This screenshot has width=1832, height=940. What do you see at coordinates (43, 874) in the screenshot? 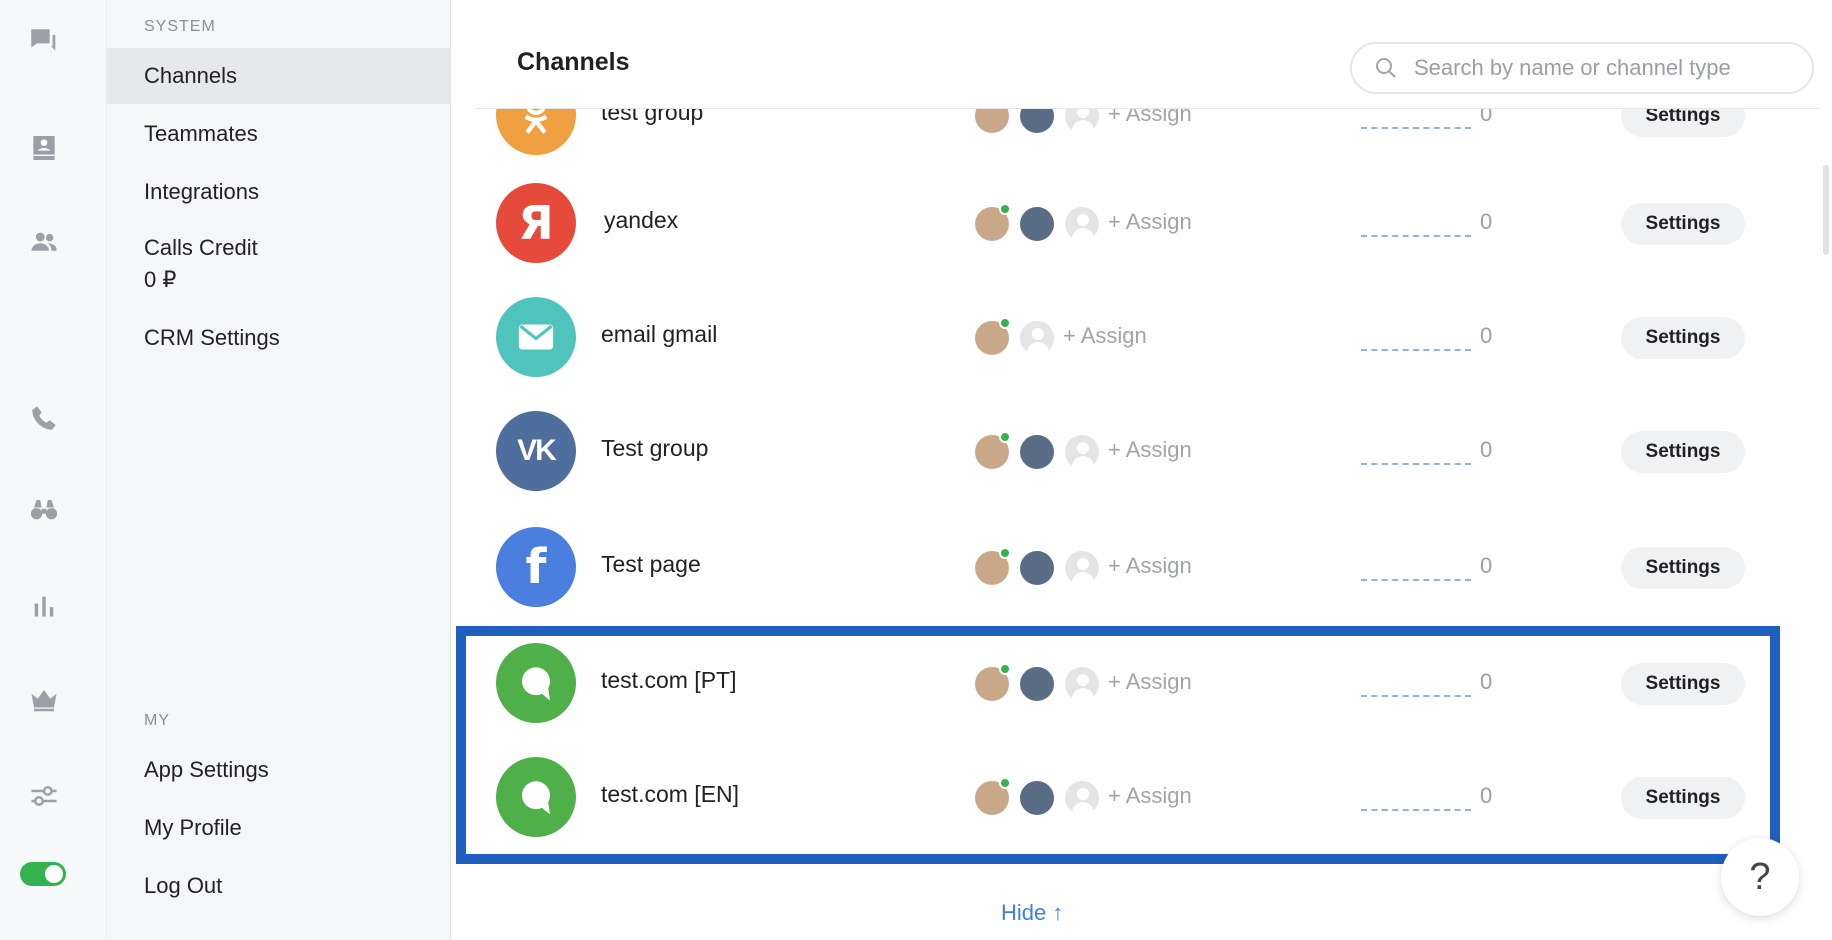
I see `status-toggle` at bounding box center [43, 874].